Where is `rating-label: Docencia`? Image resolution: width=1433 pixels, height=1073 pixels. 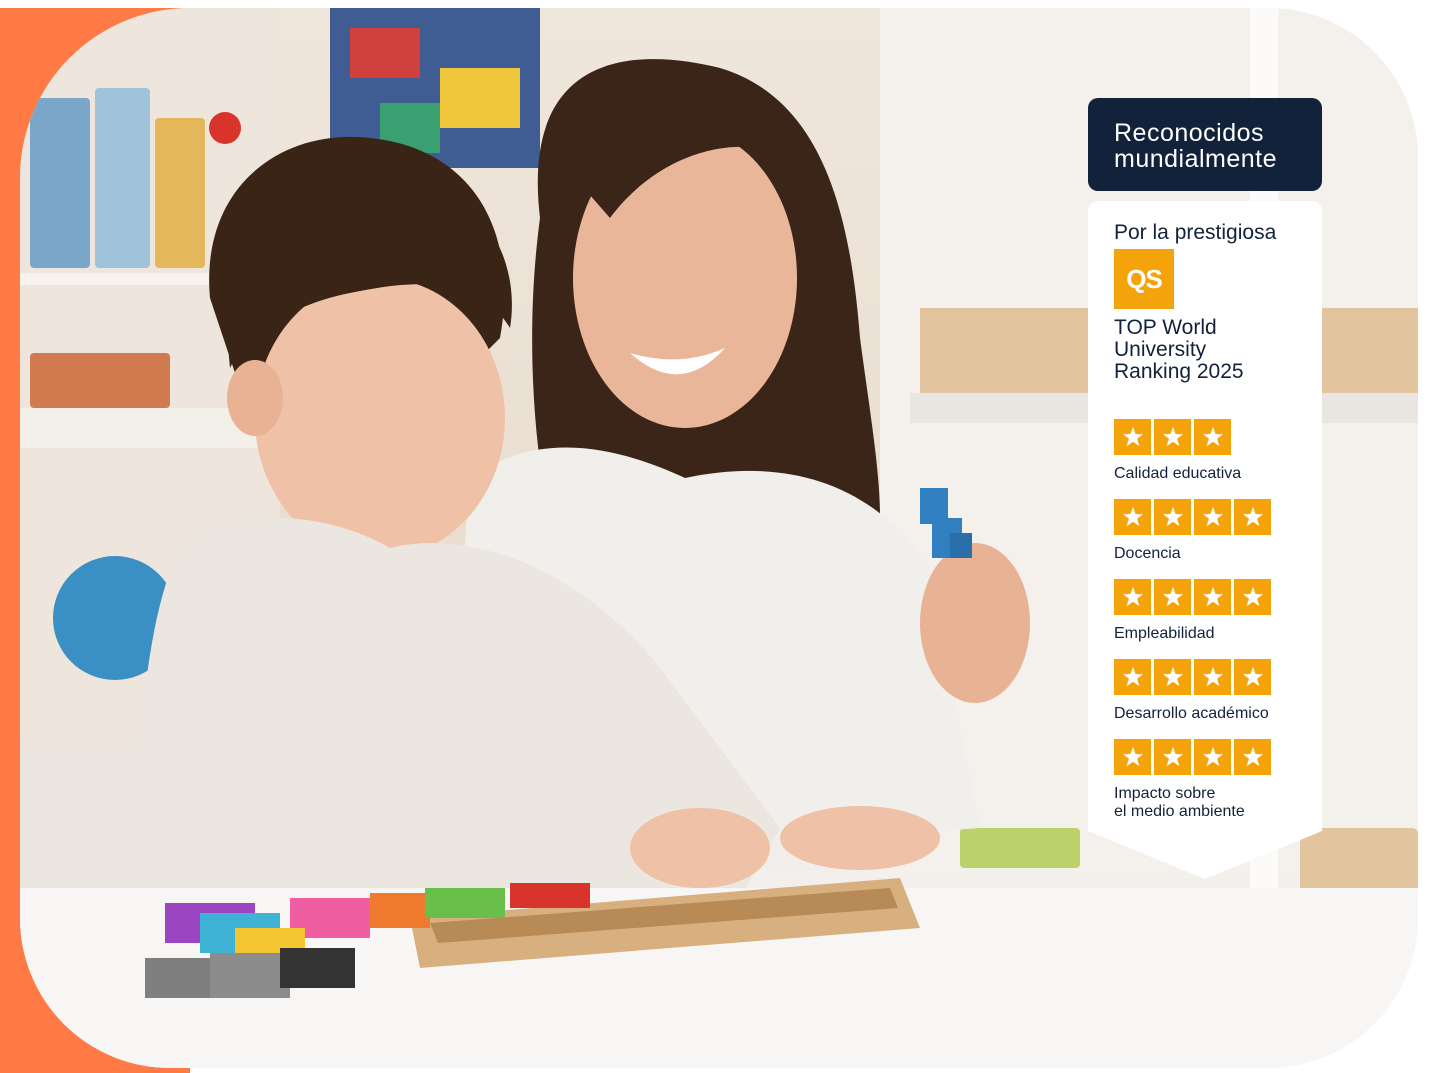 rating-label: Docencia is located at coordinates (1214, 554).